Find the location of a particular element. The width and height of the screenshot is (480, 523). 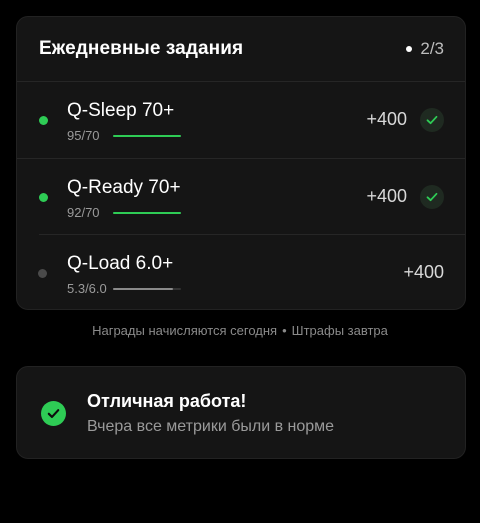

success-subtitle: Вчера все метрики были в норме is located at coordinates (211, 426).